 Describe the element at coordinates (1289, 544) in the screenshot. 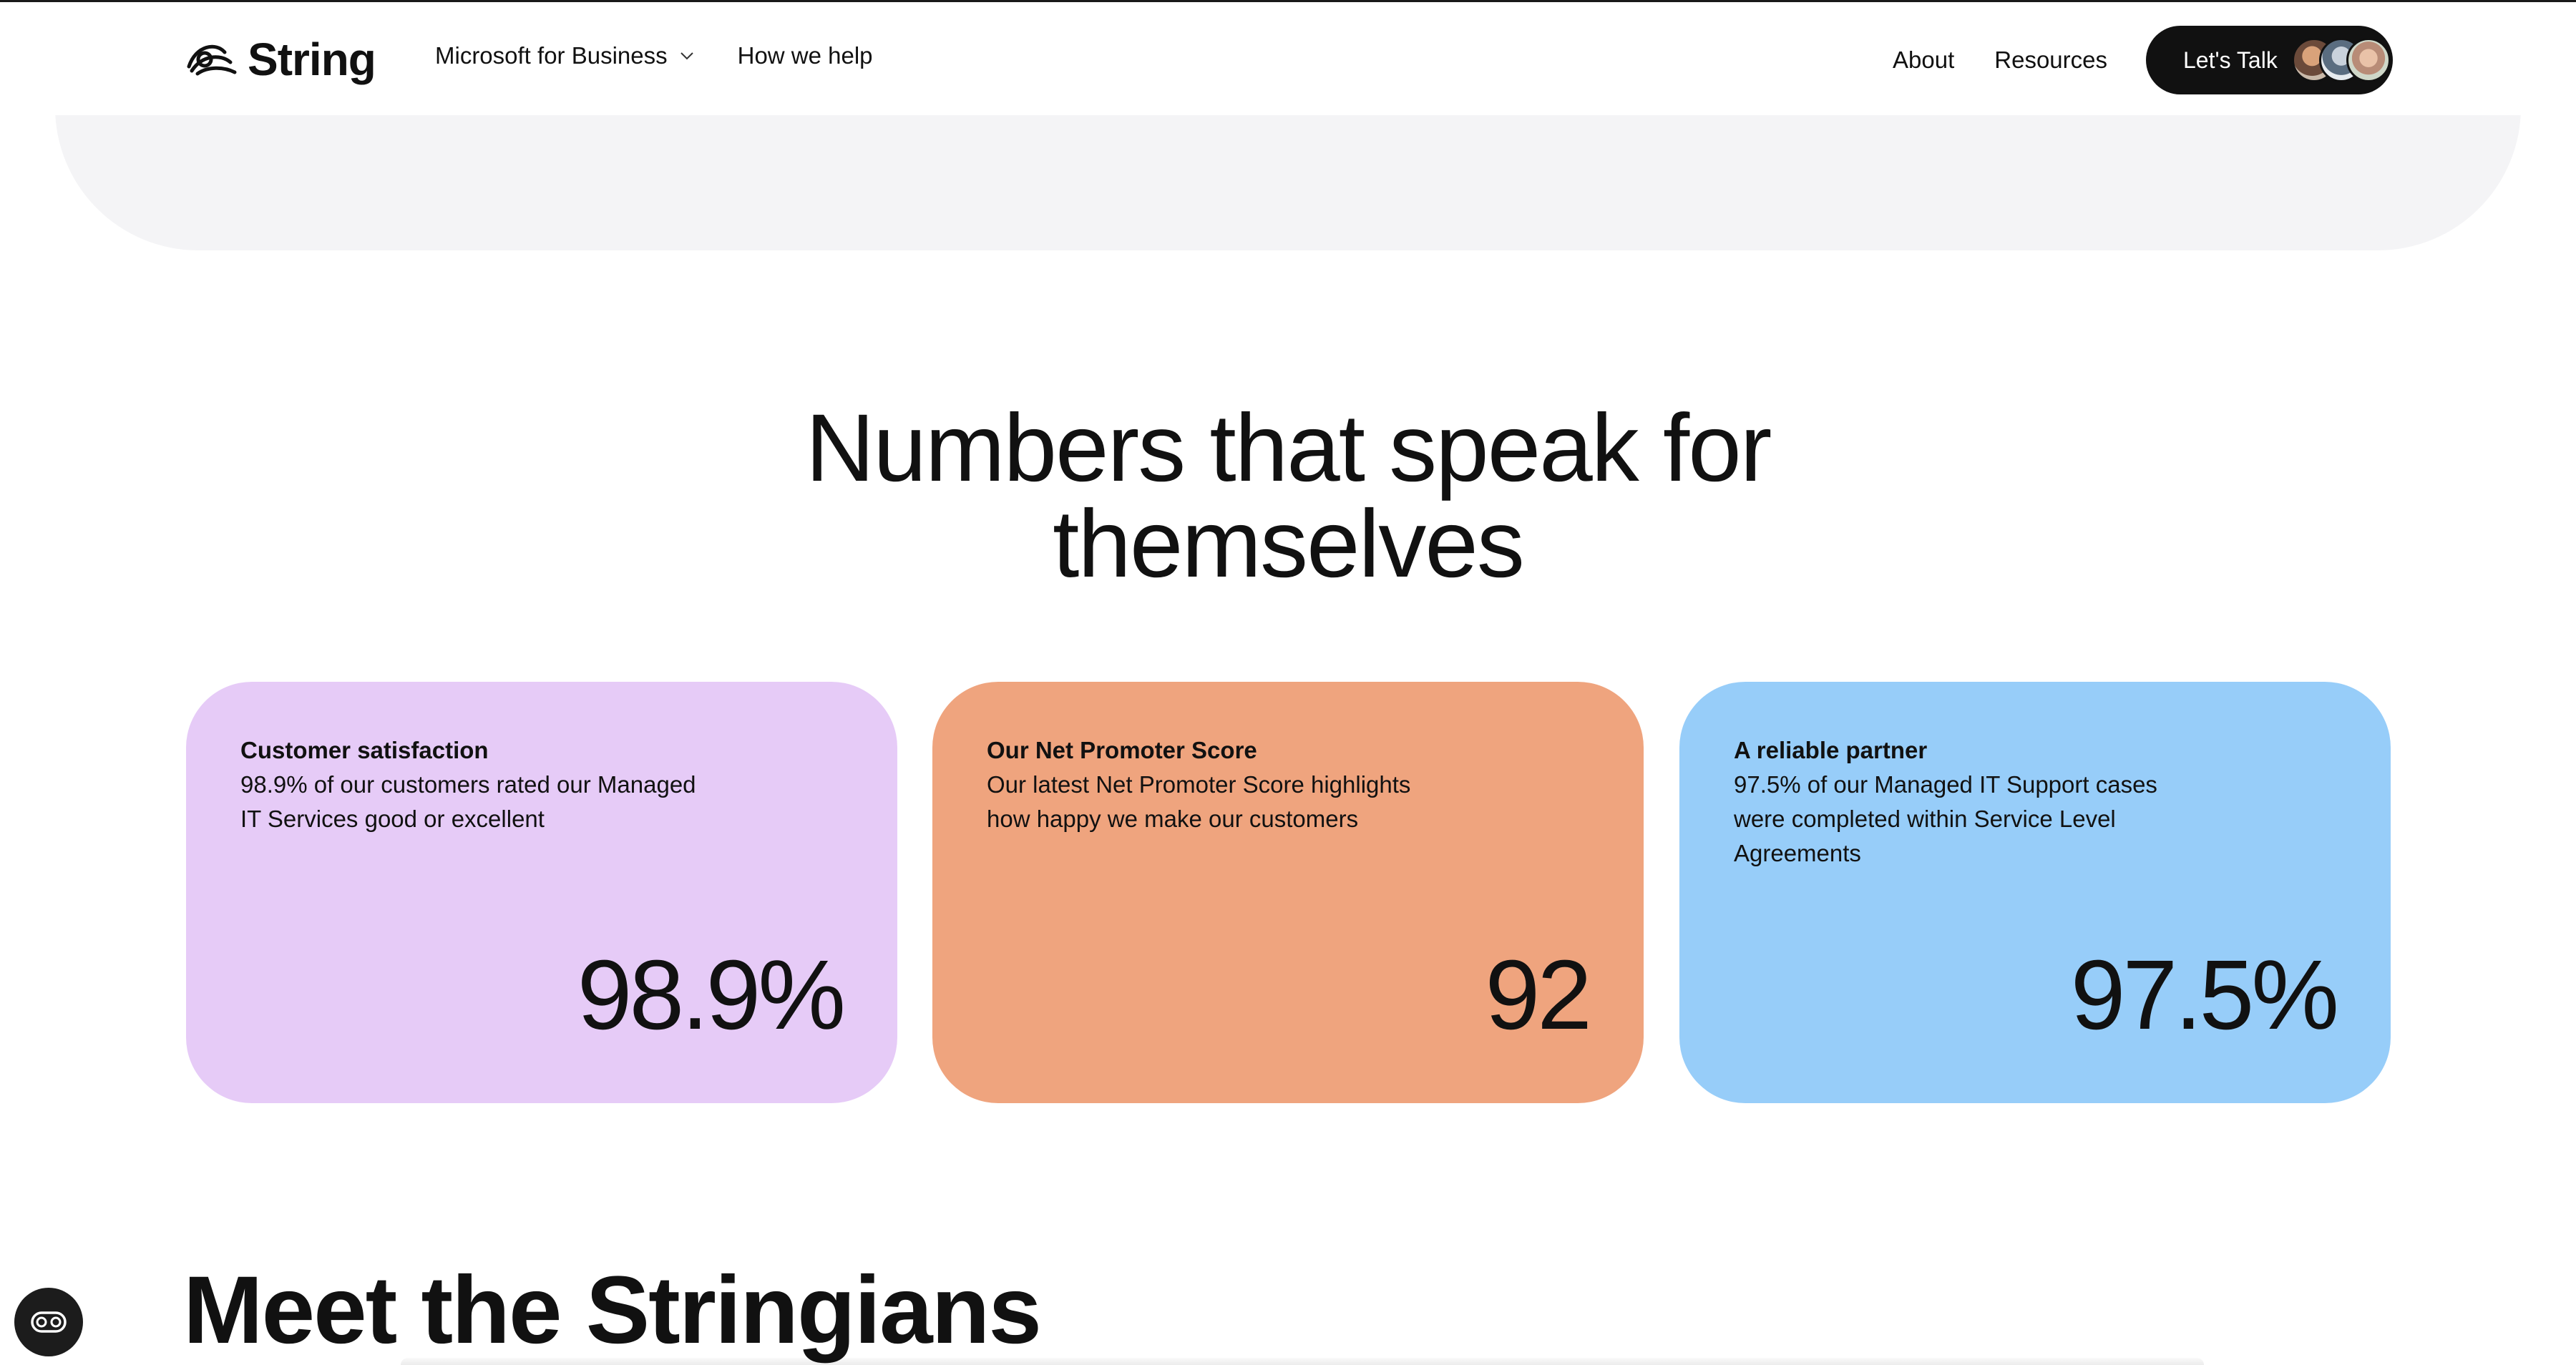

I see `title-line-2: themselves` at that location.